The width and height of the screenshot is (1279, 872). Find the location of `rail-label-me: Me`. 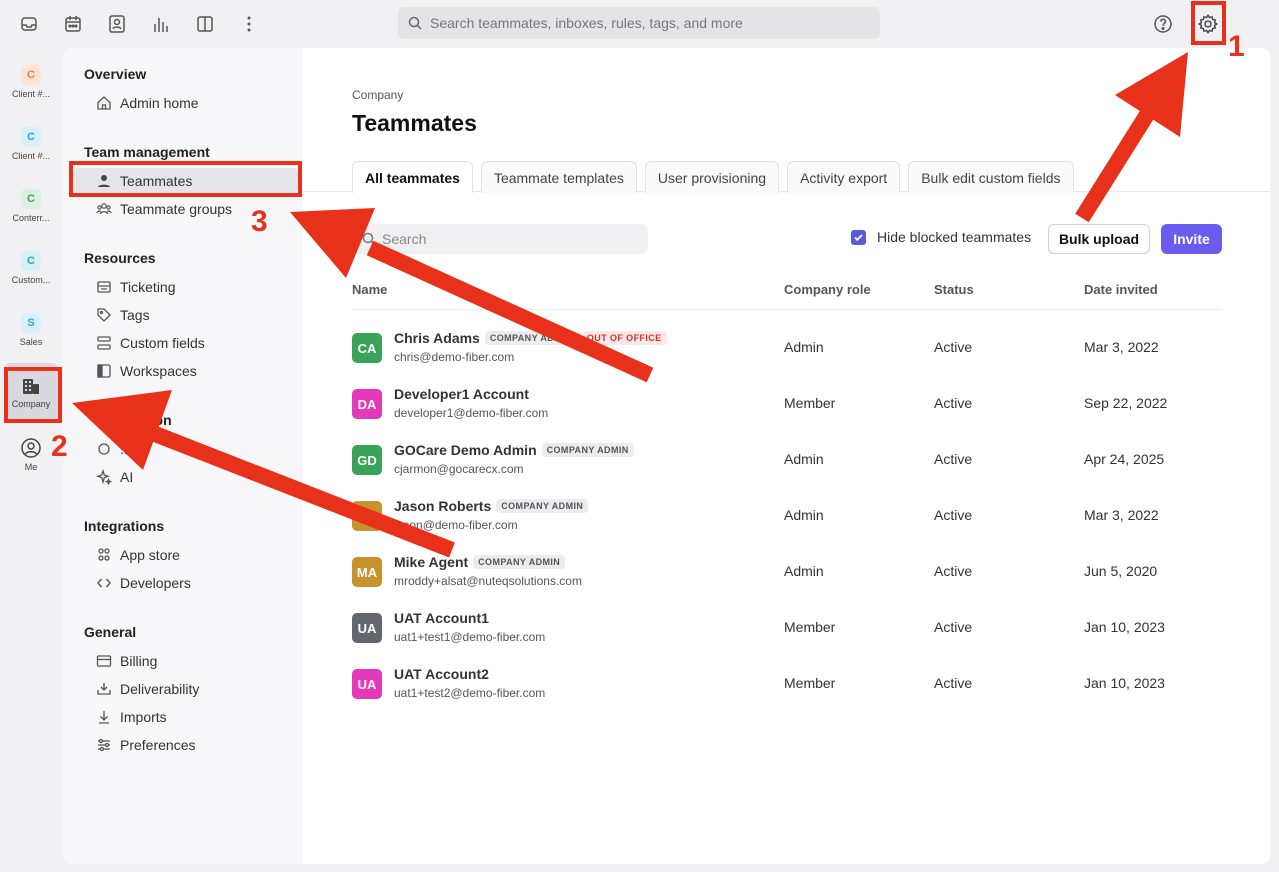

rail-label-me: Me is located at coordinates (31, 466).